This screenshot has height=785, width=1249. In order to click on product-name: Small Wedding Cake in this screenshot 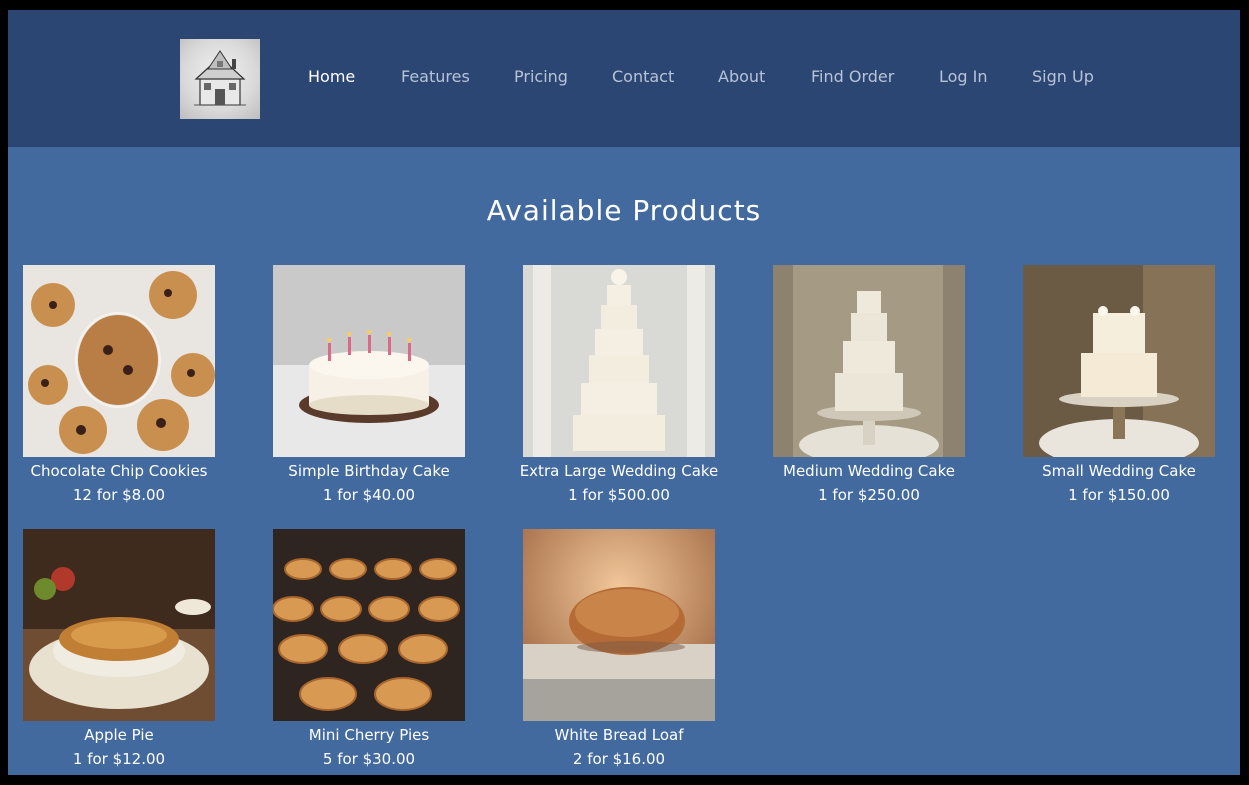, I will do `click(1119, 471)`.